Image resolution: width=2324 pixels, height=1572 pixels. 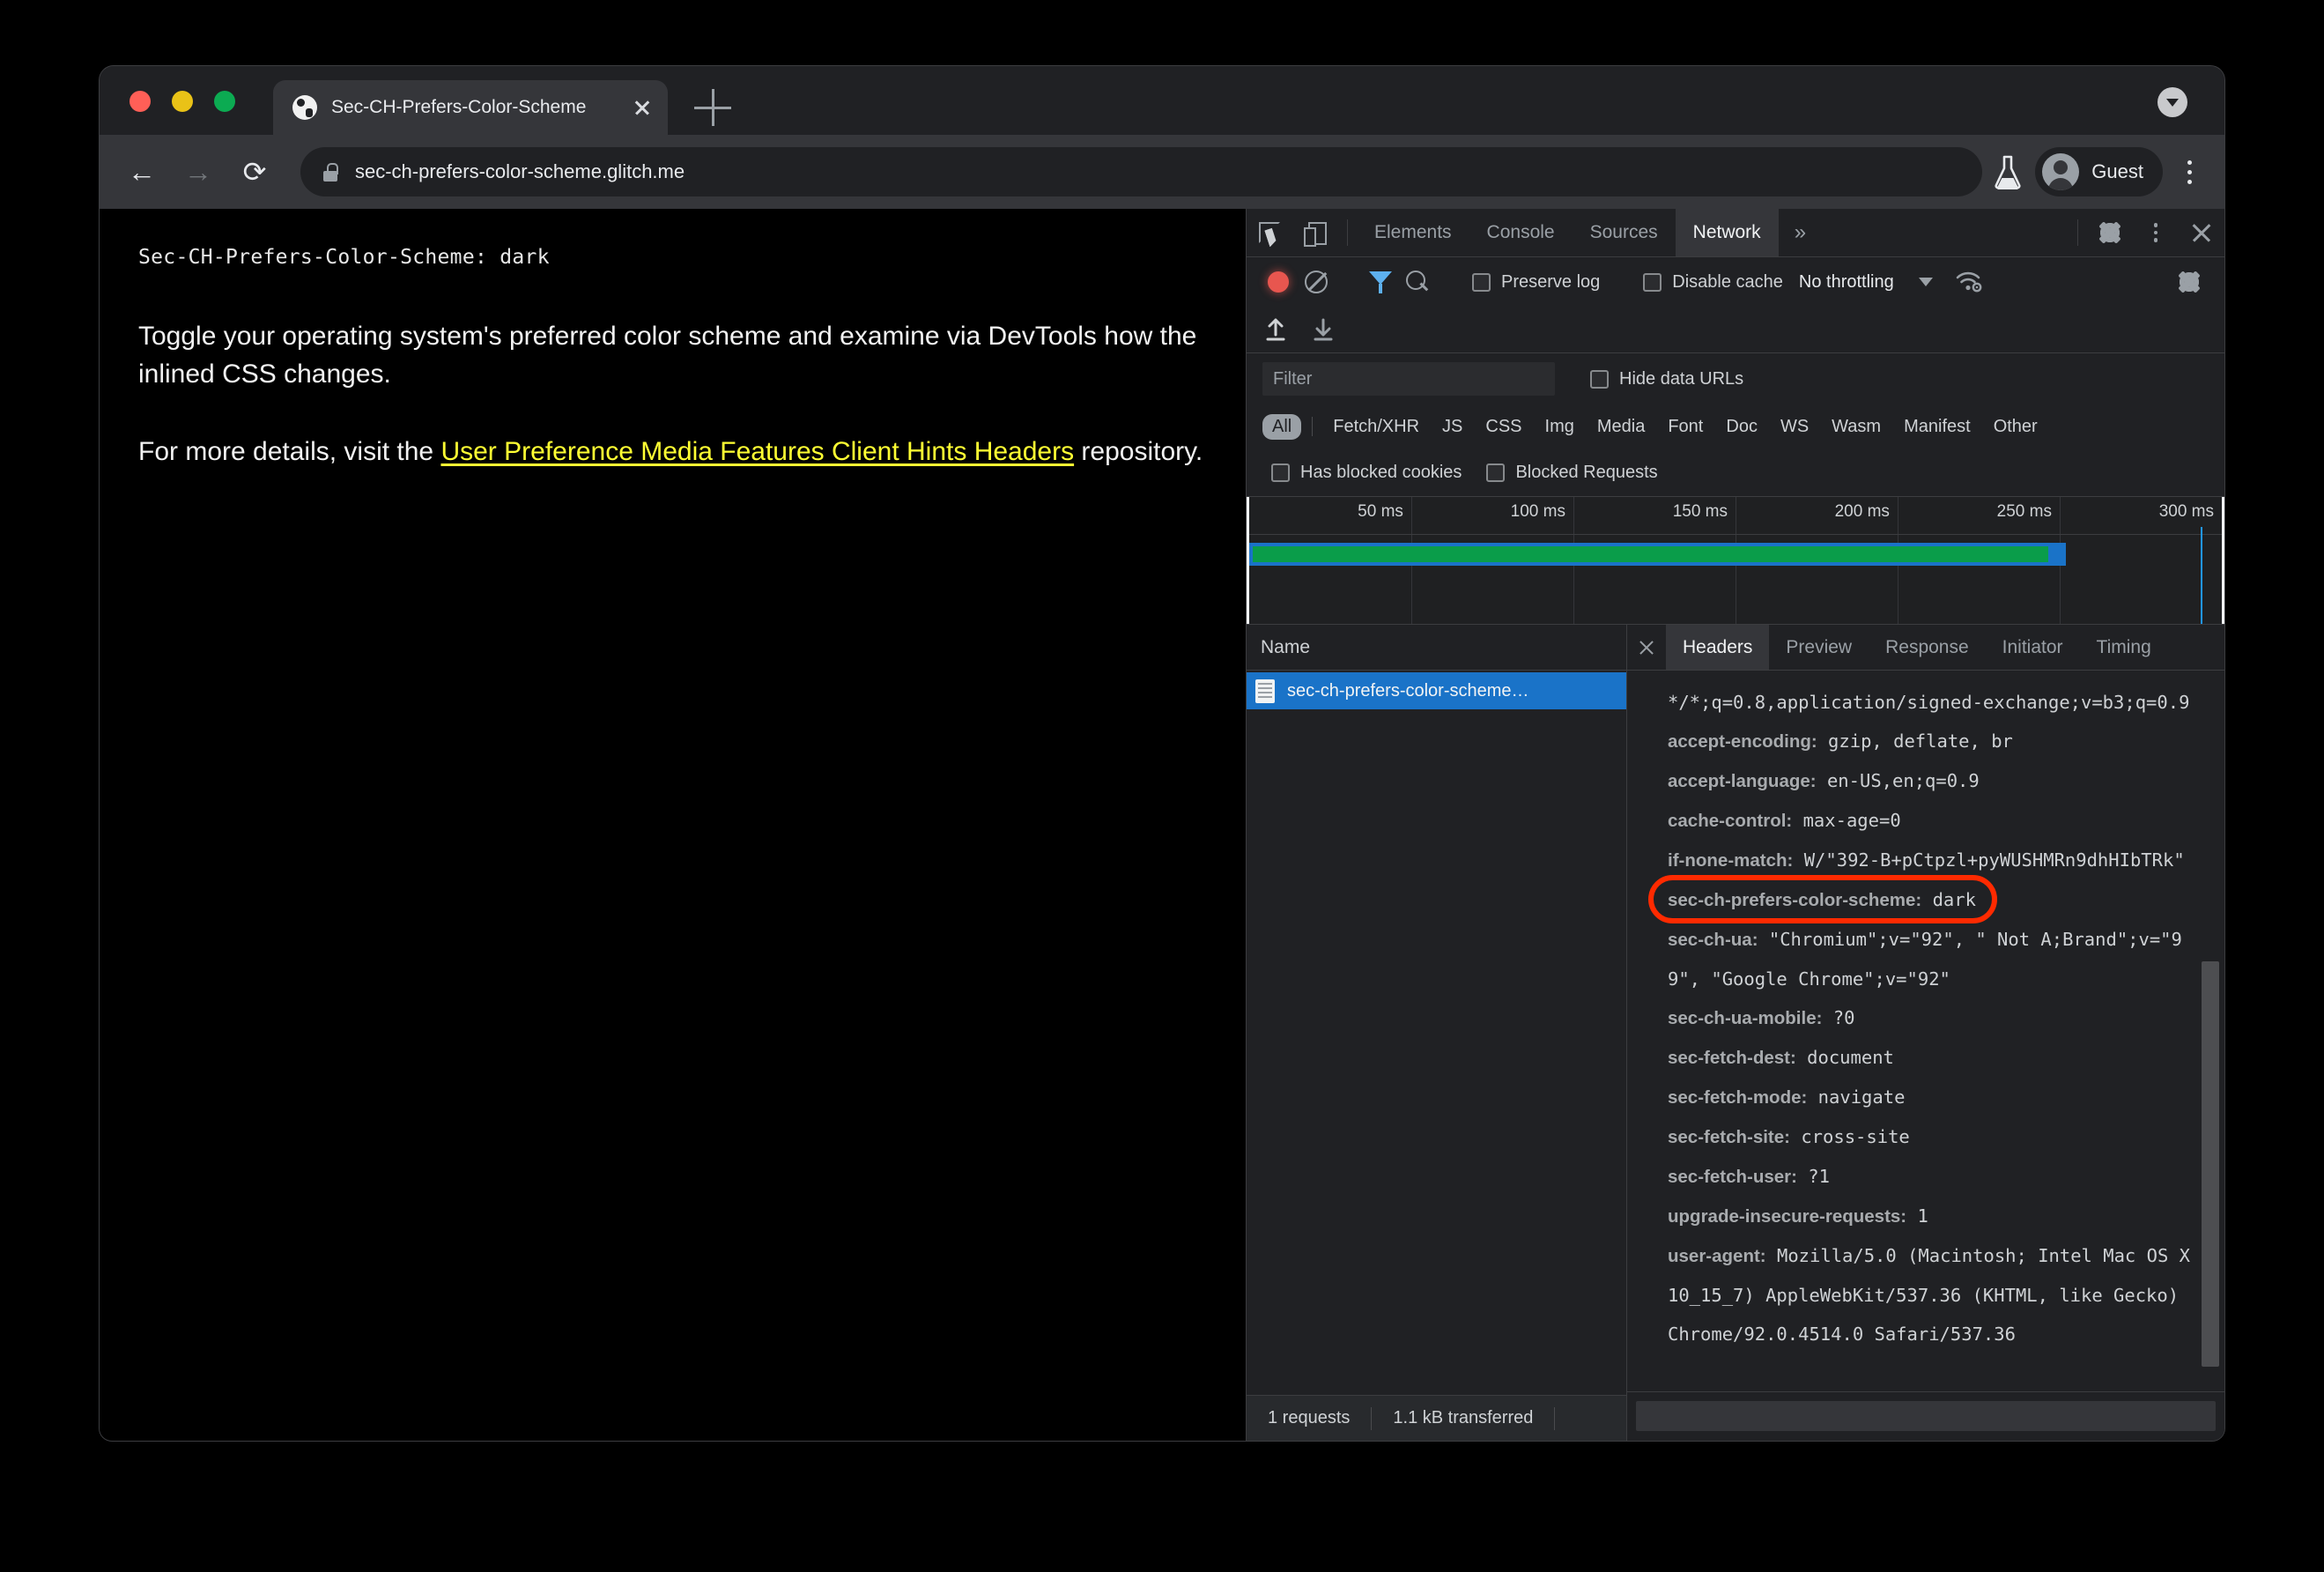 I want to click on clear-icon, so click(x=1316, y=282).